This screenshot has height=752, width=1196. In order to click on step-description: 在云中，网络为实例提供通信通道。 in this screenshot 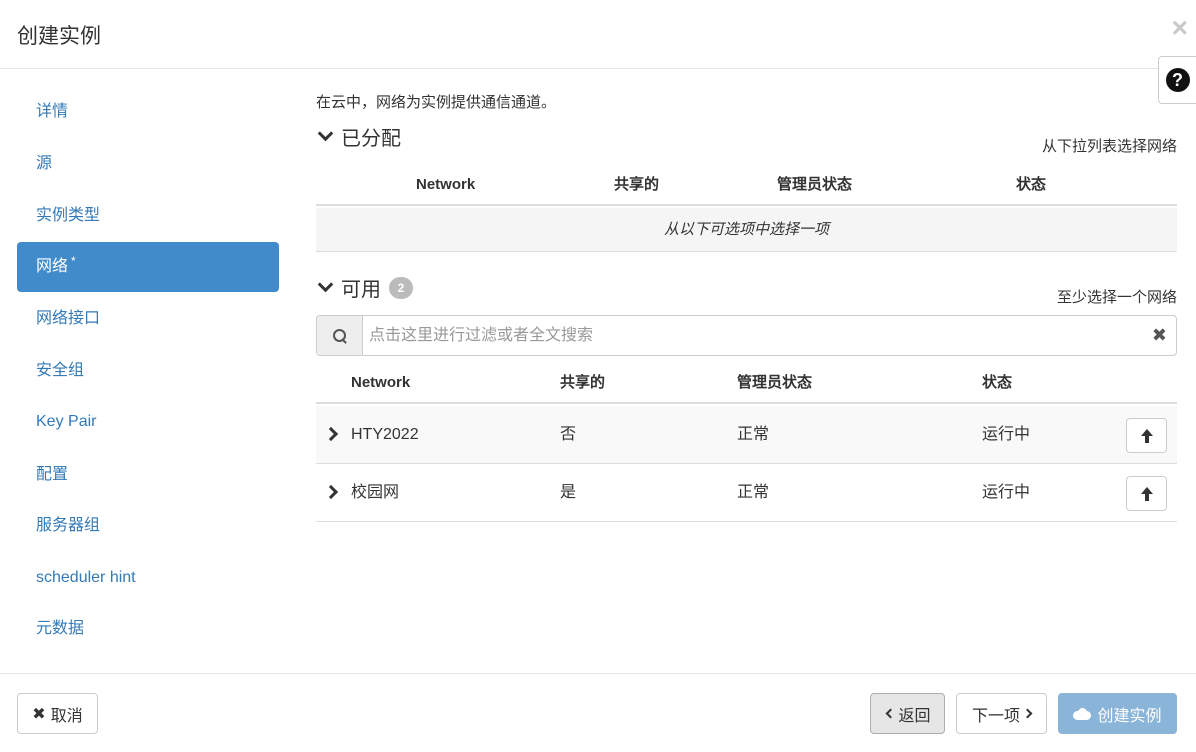, I will do `click(436, 102)`.